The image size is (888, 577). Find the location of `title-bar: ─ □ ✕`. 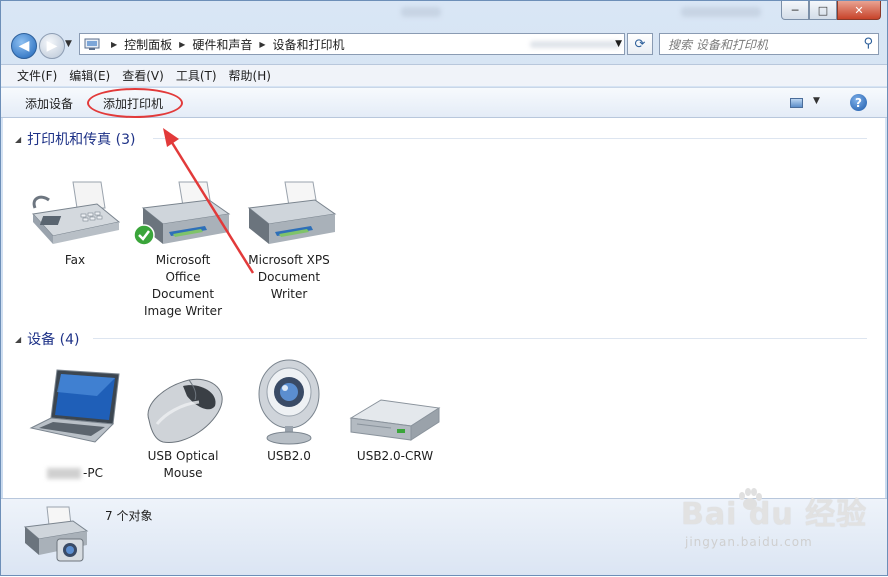

title-bar: ─ □ ✕ is located at coordinates (444, 14).